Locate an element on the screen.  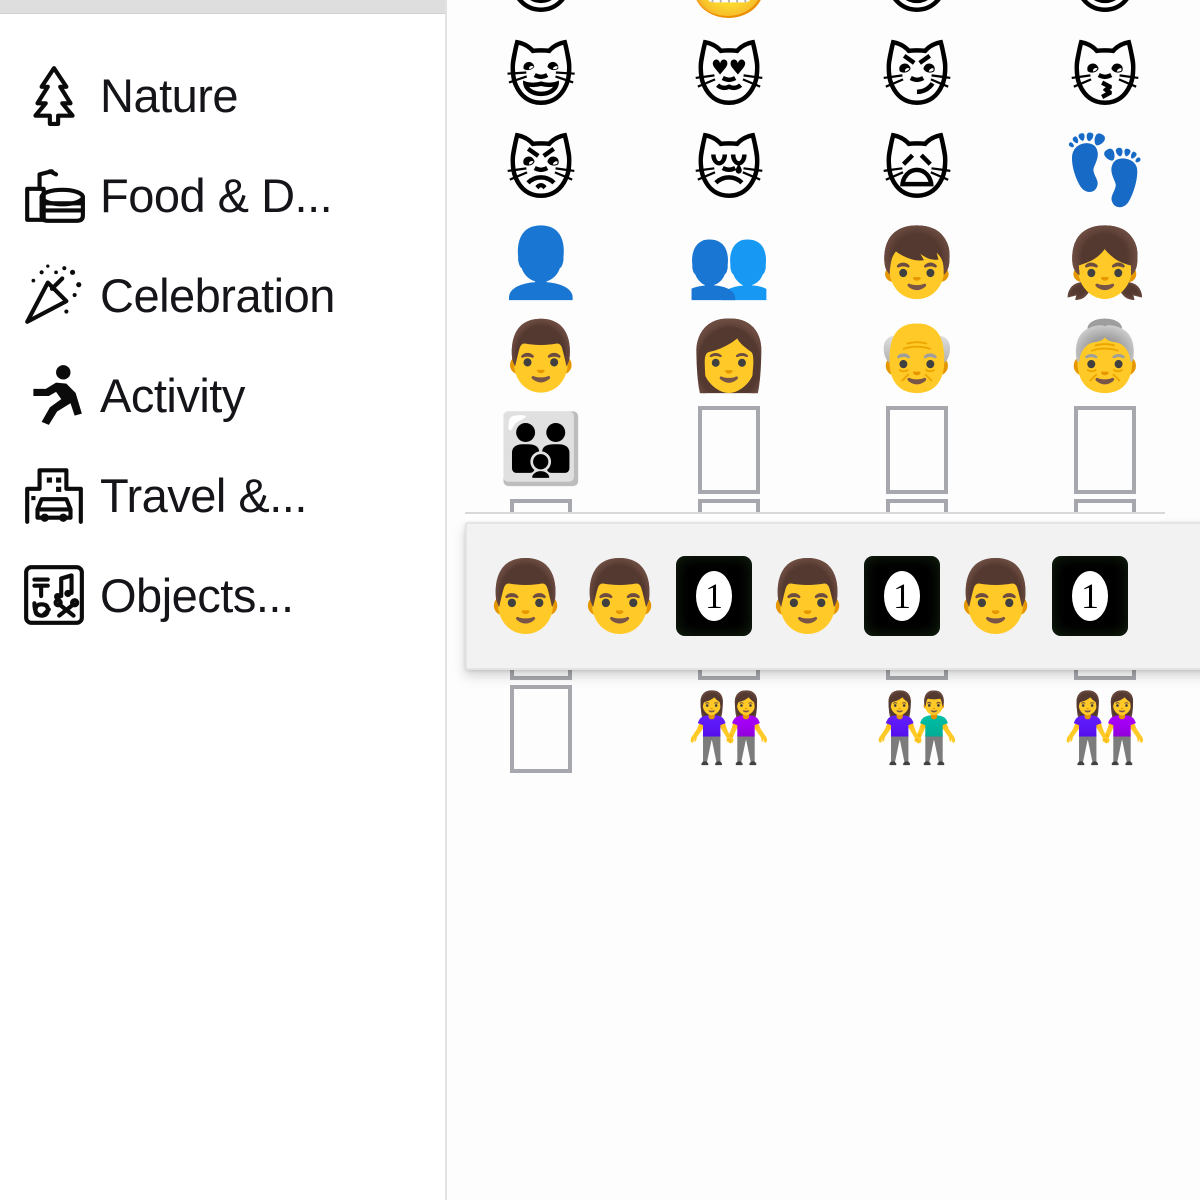
emoji-cell-beaming-face: 😁 is located at coordinates (917, 15).